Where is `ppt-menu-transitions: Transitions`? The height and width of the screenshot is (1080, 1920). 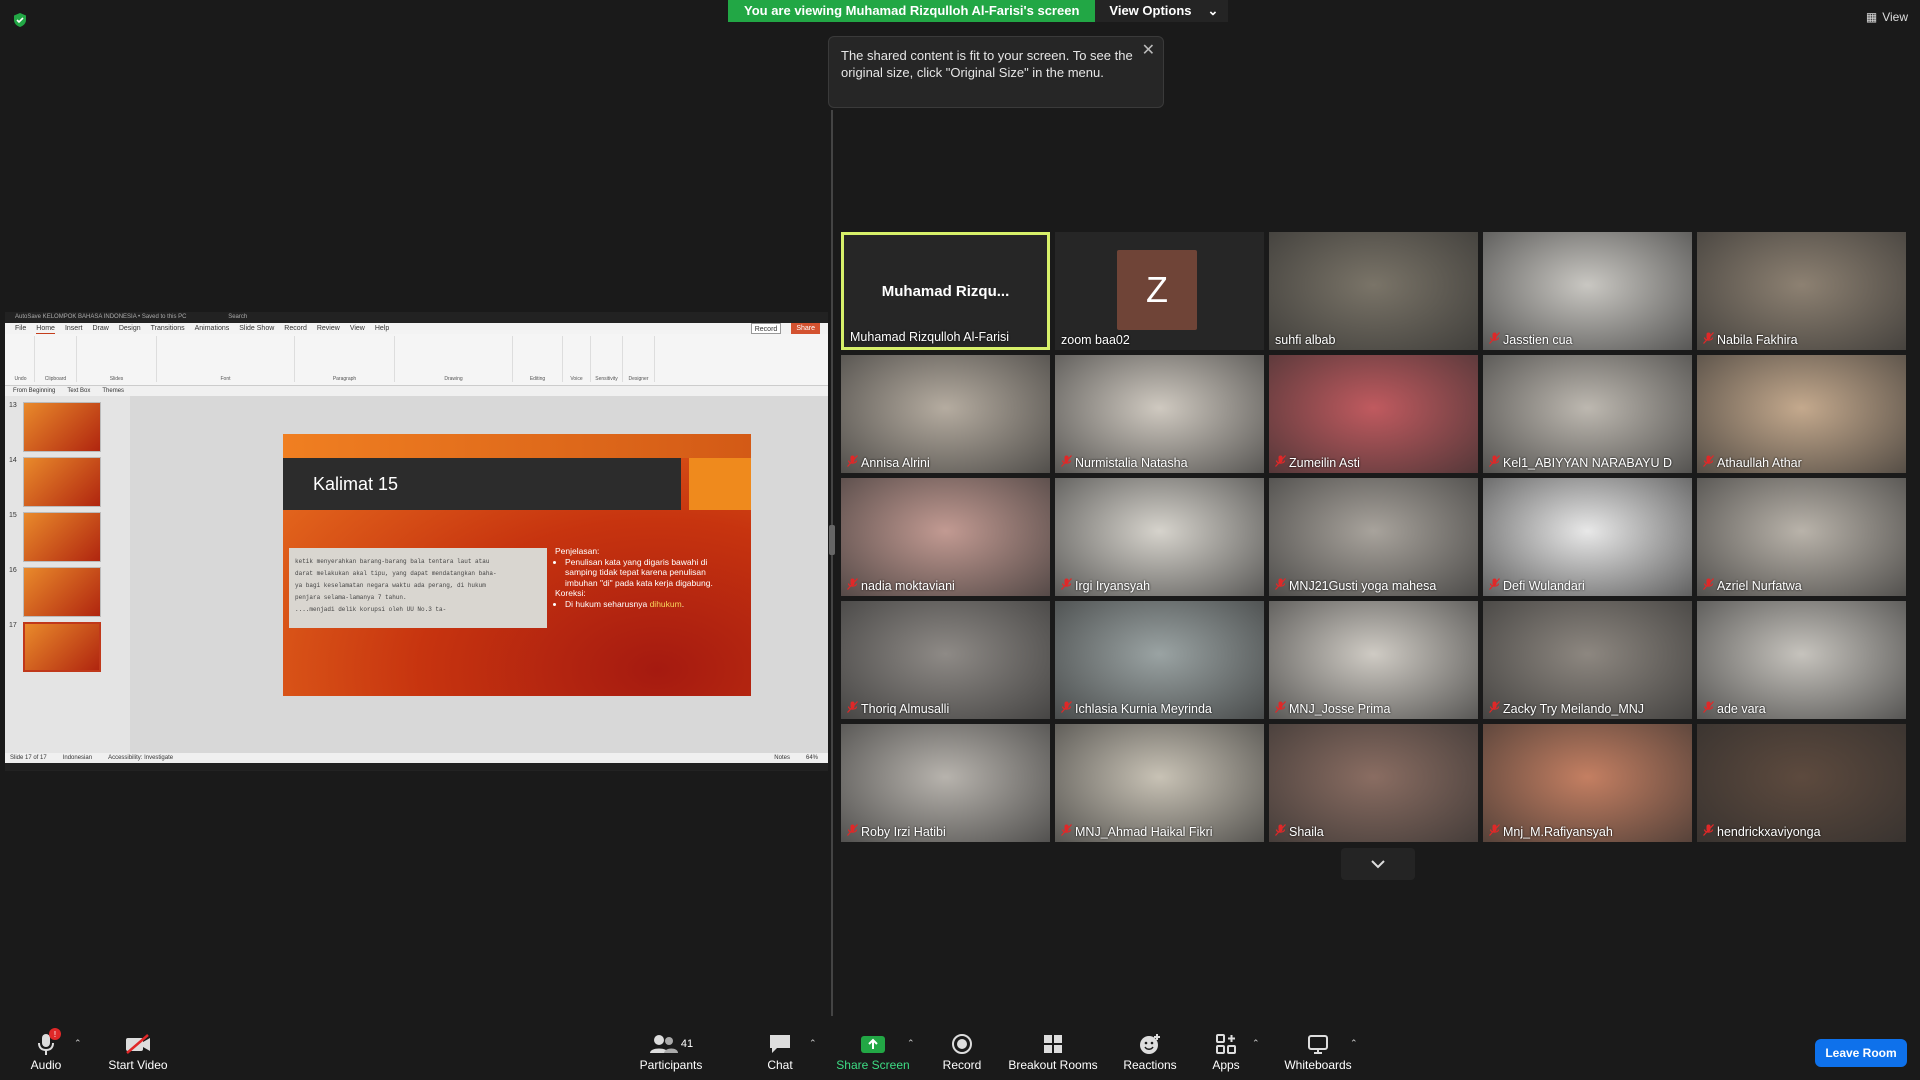
ppt-menu-transitions: Transitions is located at coordinates (168, 328).